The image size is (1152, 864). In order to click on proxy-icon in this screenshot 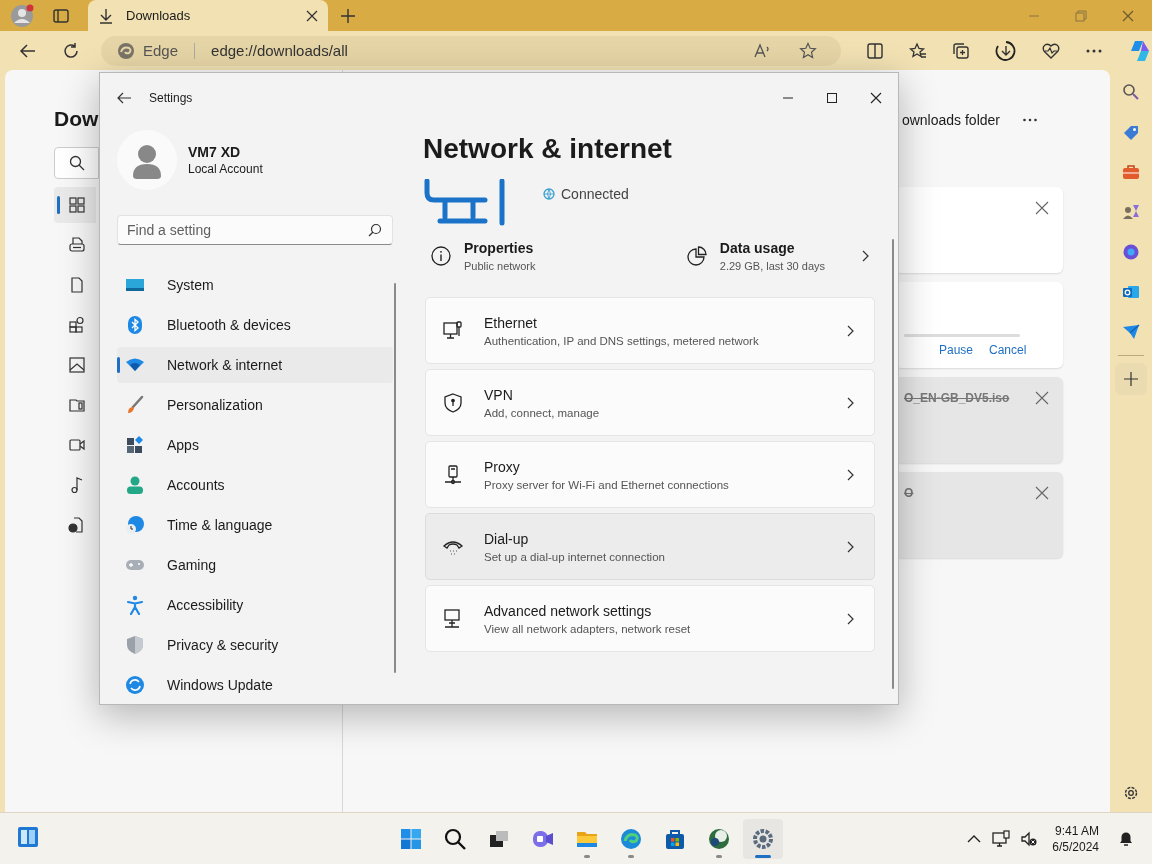, I will do `click(453, 474)`.